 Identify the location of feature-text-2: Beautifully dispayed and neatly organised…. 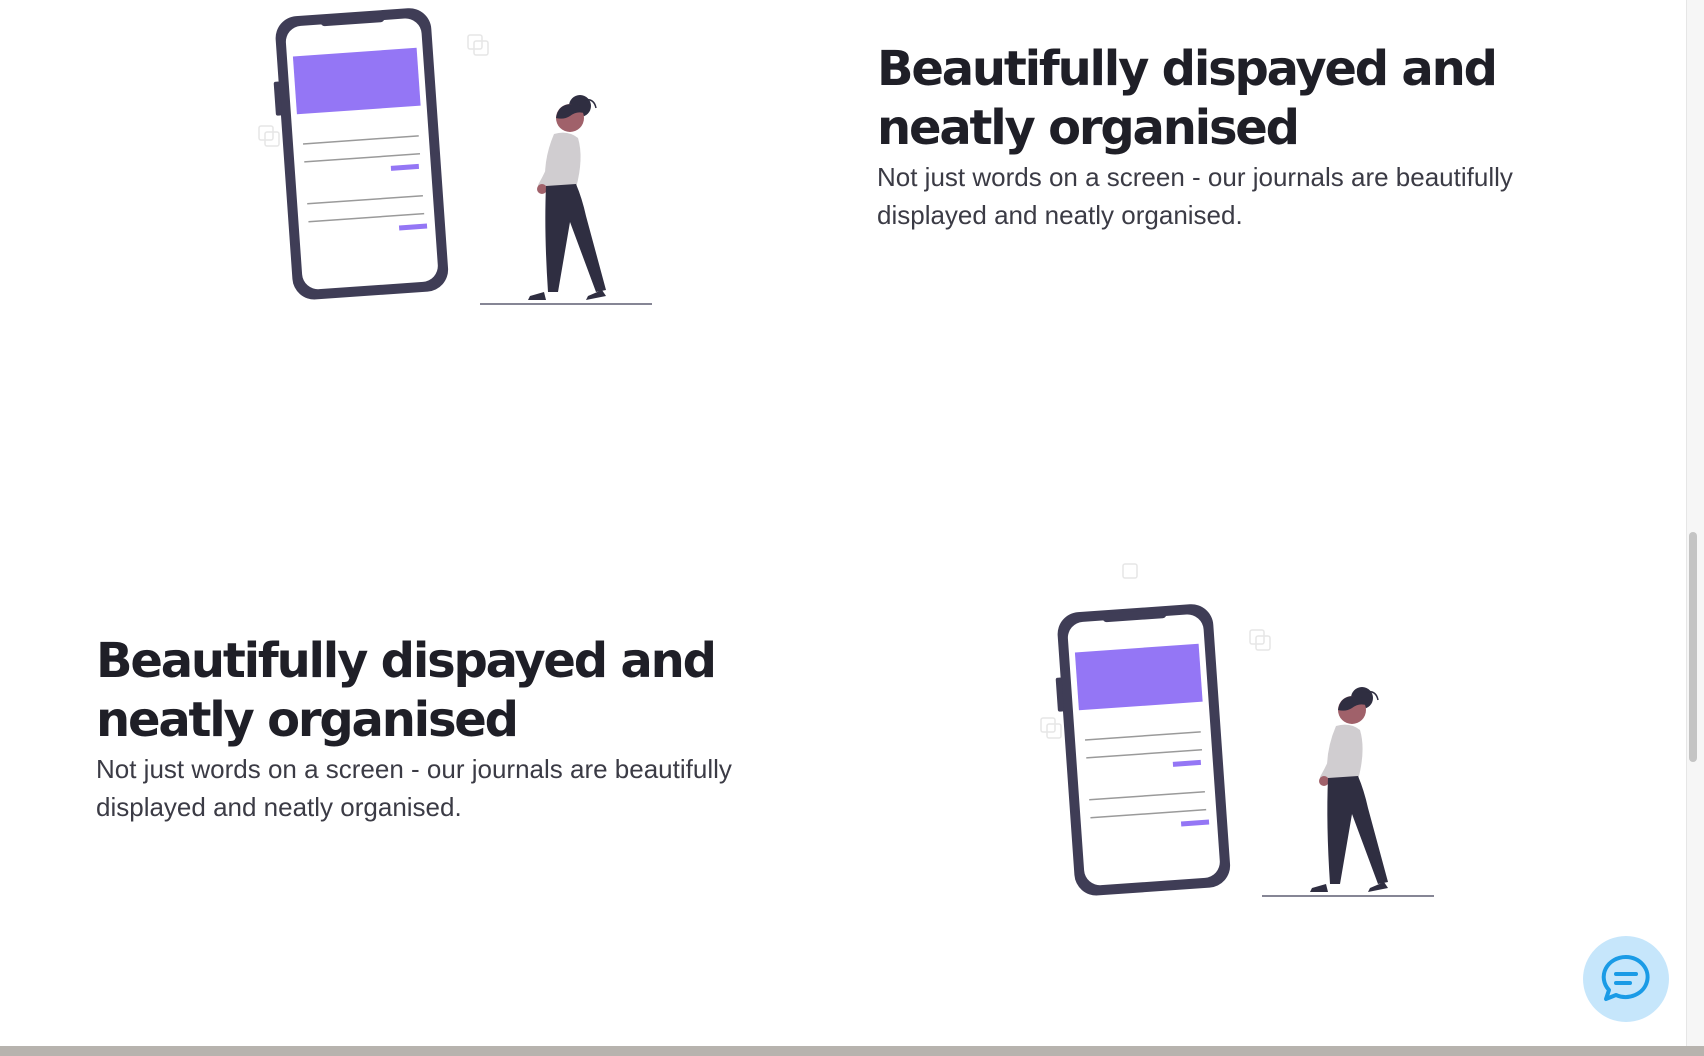
(476, 729).